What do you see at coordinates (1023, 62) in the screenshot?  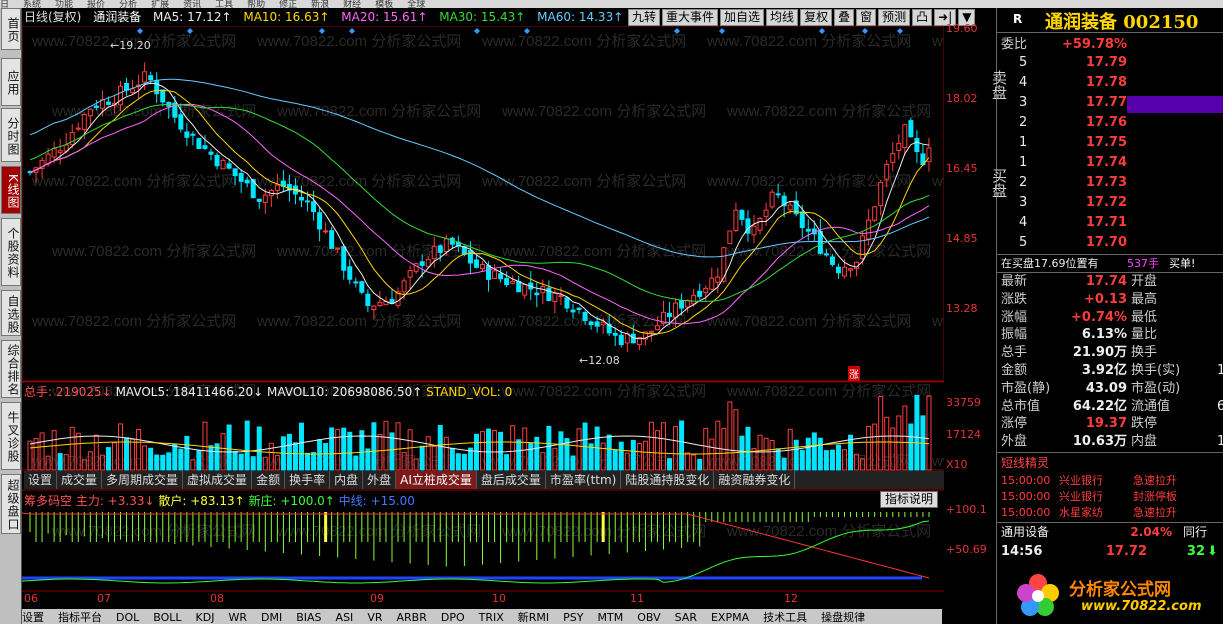 I see `sell-level: 5` at bounding box center [1023, 62].